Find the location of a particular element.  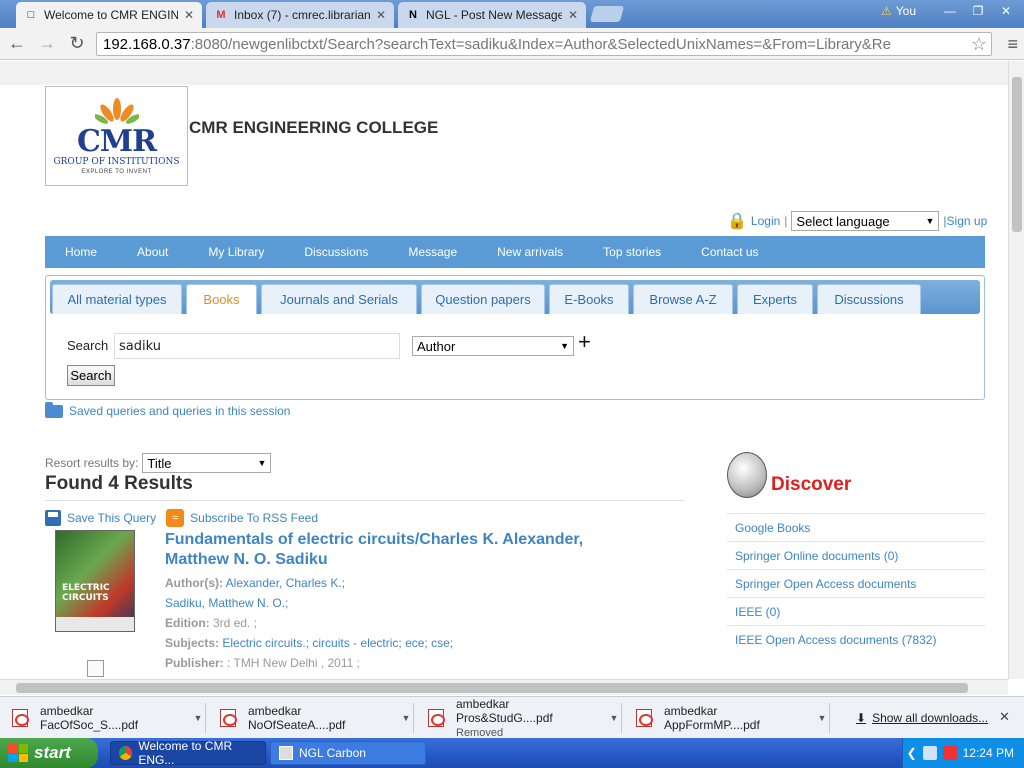

add-criteria-icon: + is located at coordinates (584, 342).